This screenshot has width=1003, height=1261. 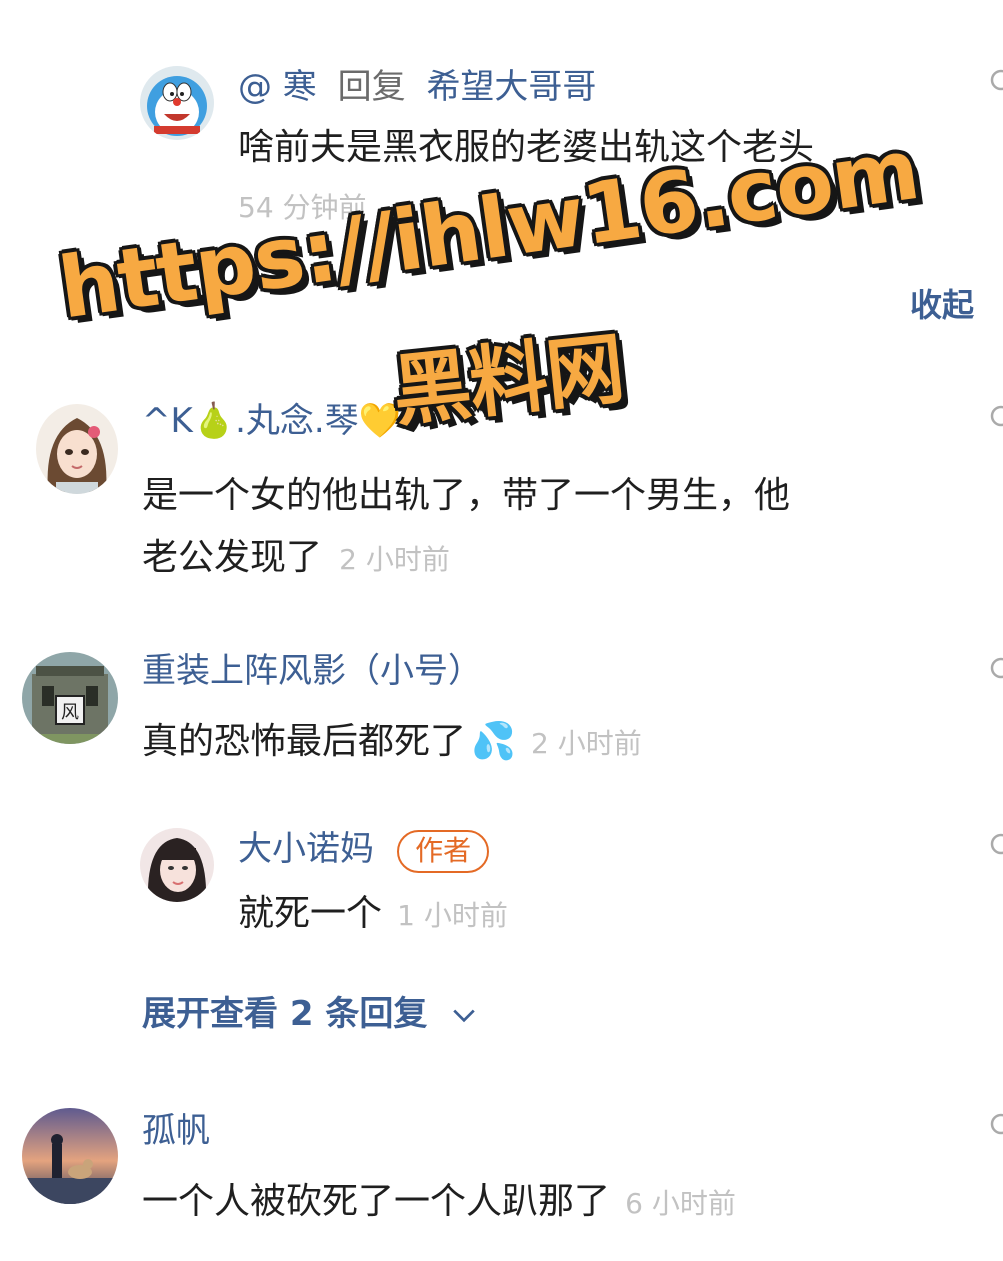 I want to click on svg-text: 风, so click(x=70, y=712).